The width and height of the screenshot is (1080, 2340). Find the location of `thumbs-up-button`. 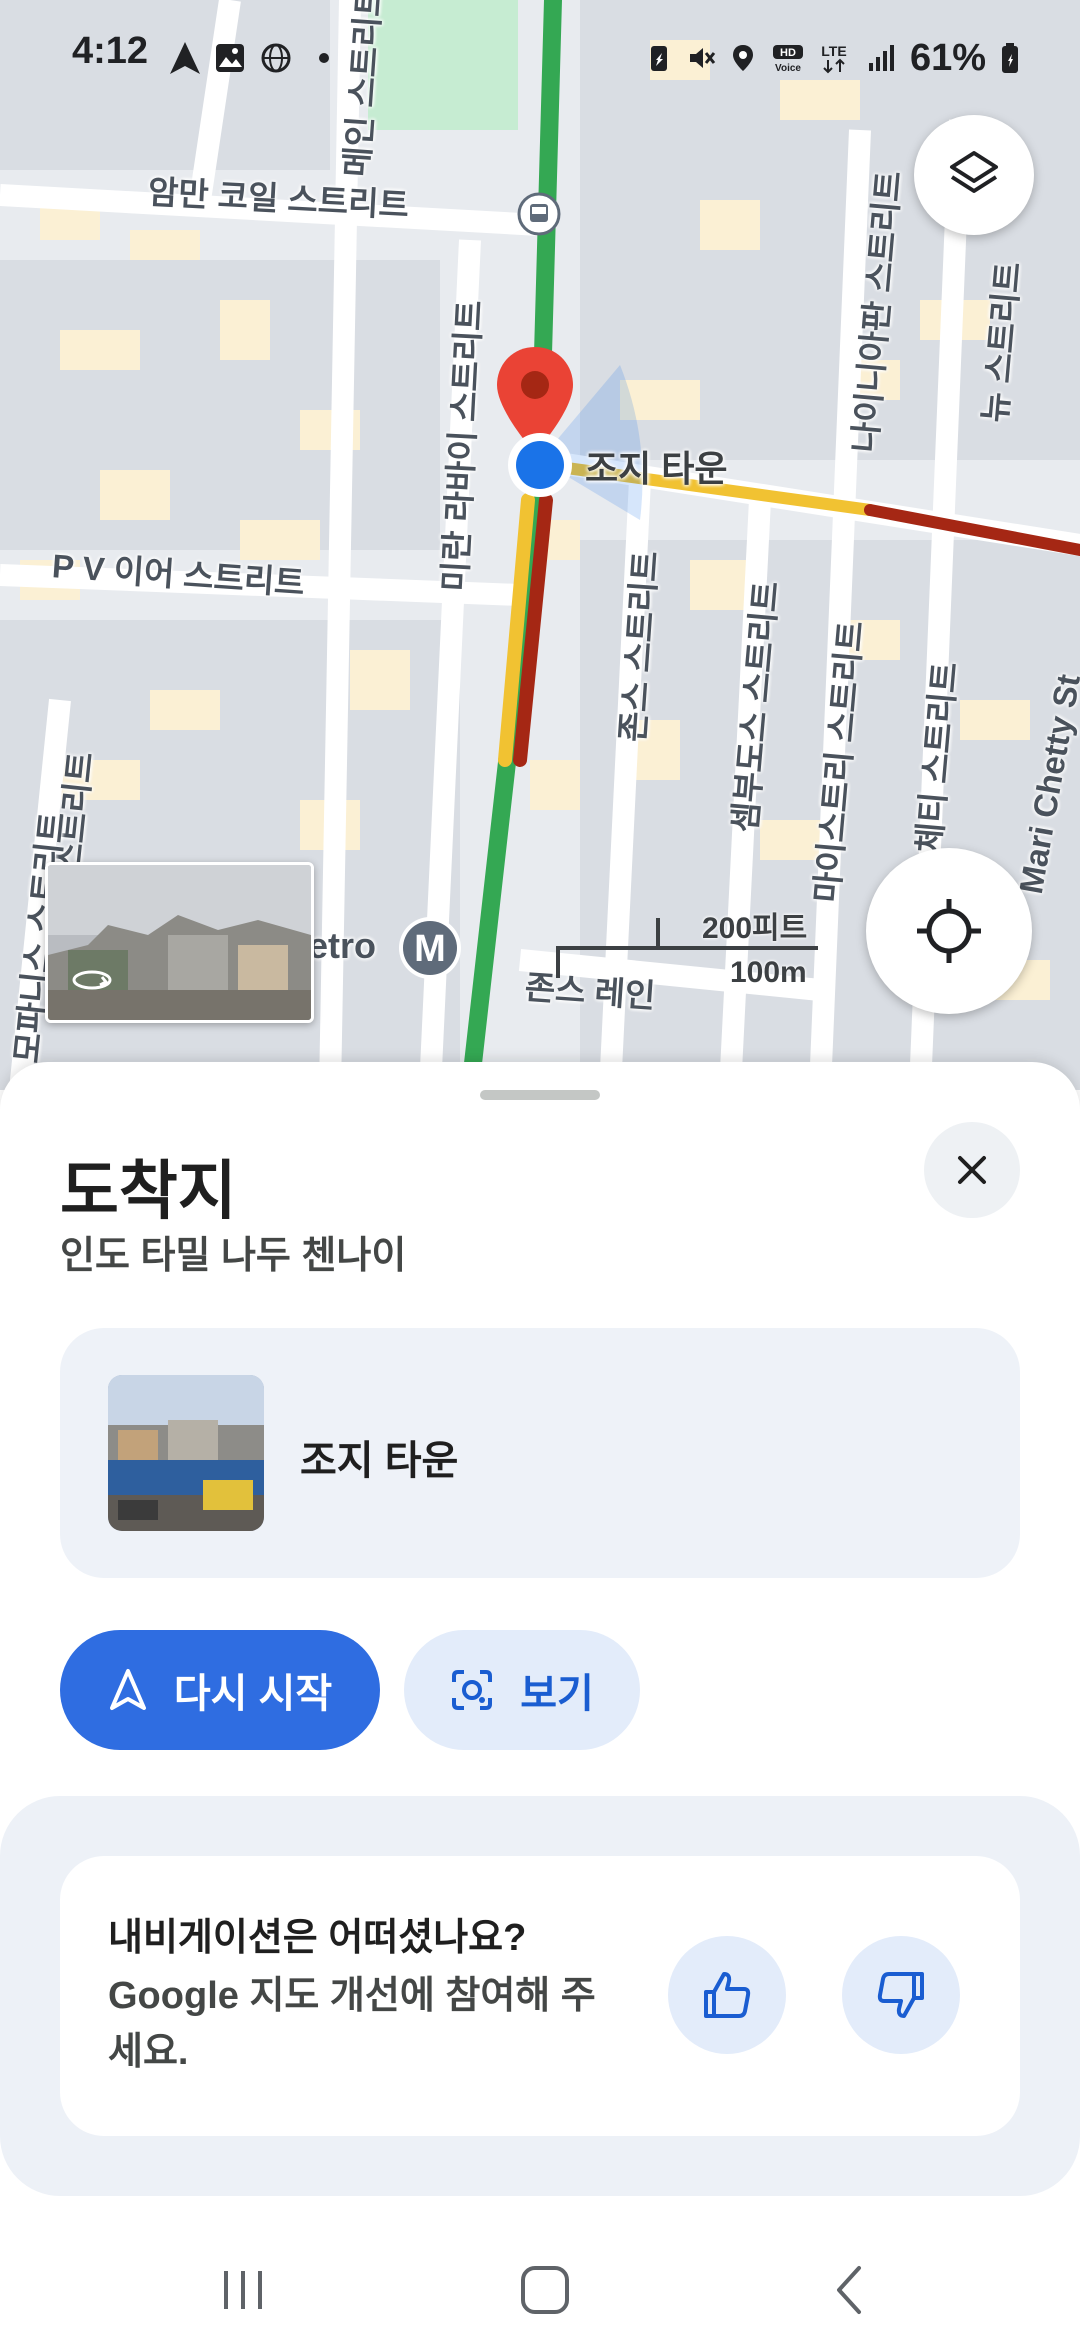

thumbs-up-button is located at coordinates (727, 1995).